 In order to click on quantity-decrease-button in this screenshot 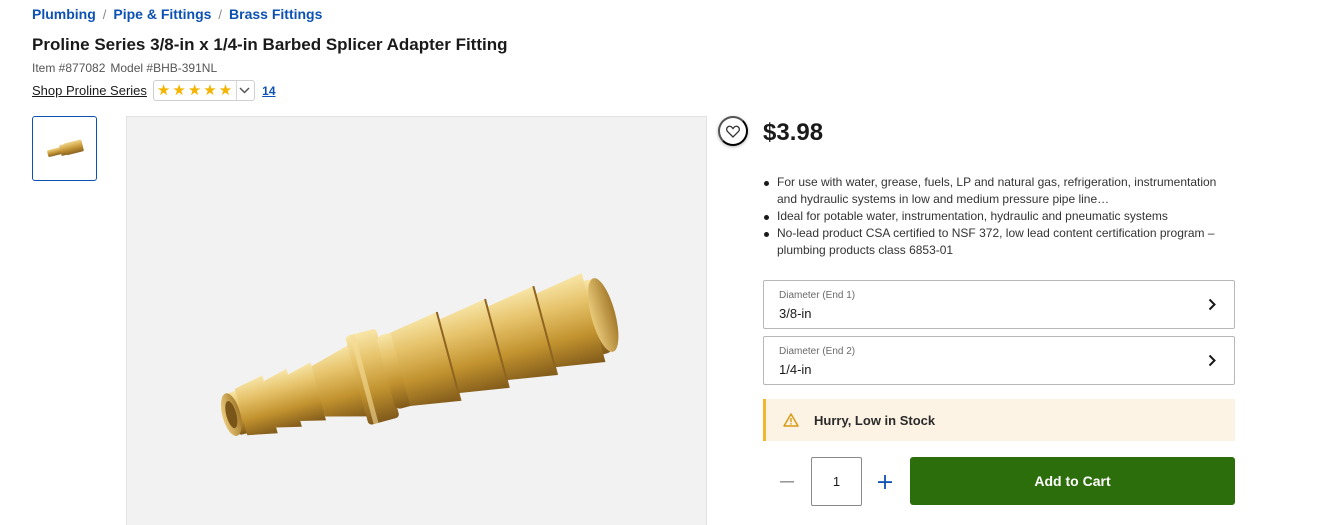, I will do `click(787, 482)`.